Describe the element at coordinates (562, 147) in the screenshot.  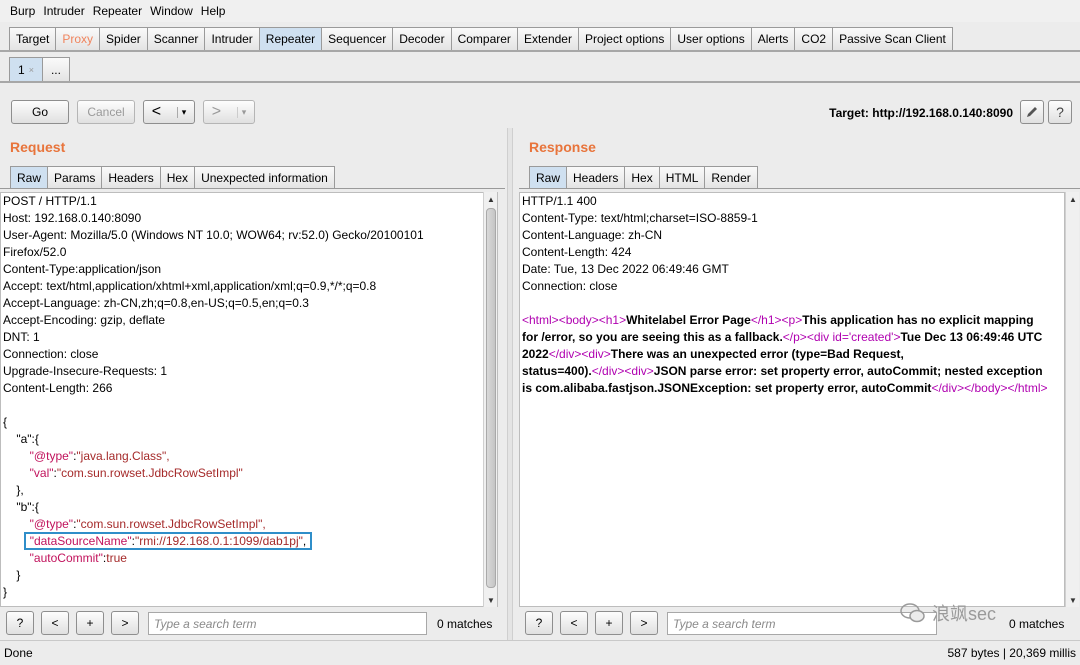
I see `response-title: Response` at that location.